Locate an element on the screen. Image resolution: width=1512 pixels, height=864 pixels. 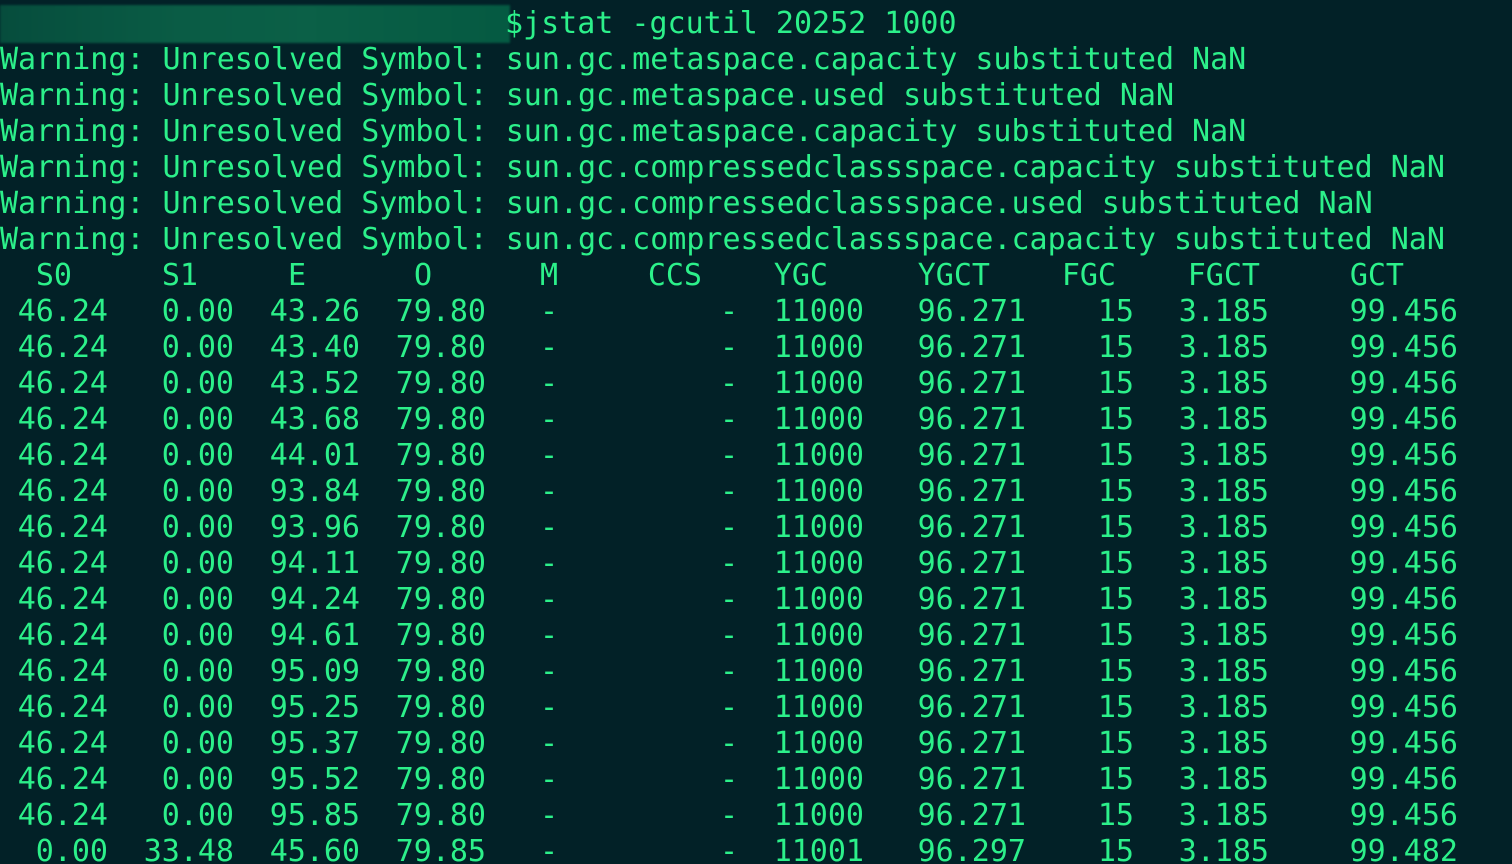
column-header-ygc: YGC is located at coordinates (800, 275).